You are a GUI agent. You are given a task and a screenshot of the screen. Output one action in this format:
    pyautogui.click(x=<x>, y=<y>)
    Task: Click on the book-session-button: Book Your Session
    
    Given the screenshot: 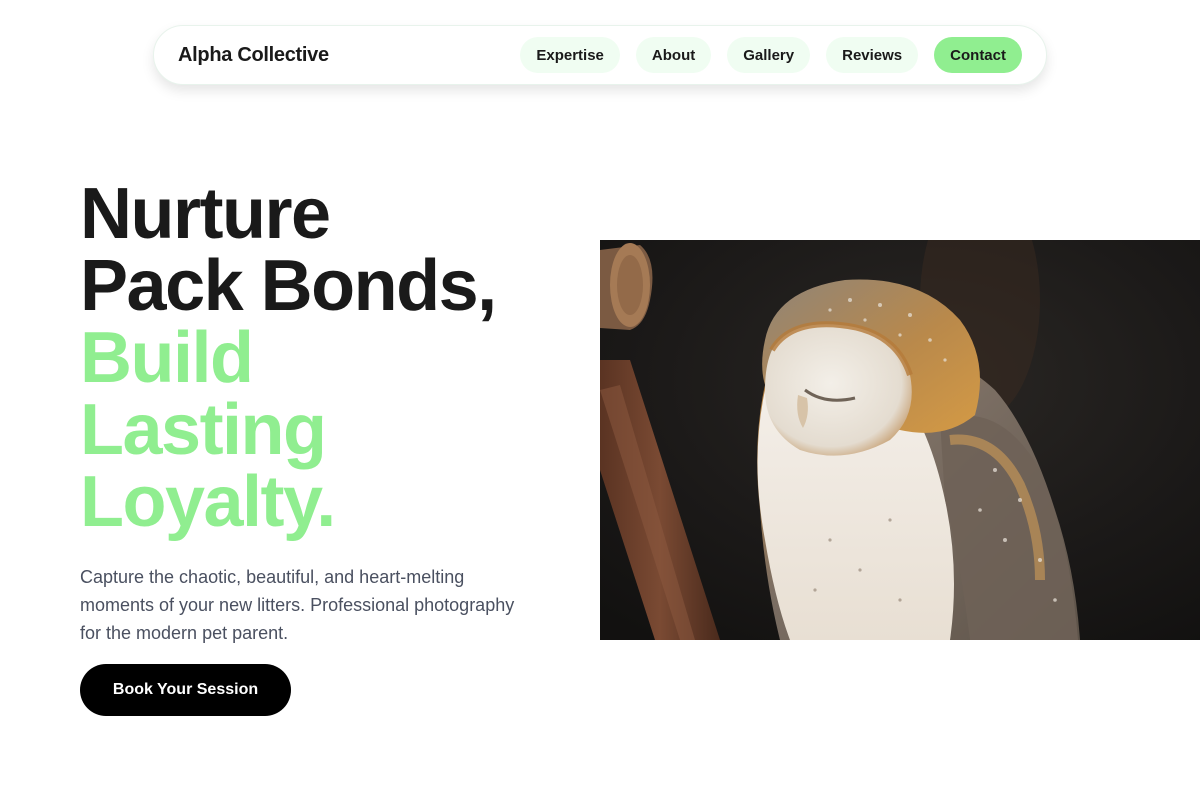 What is the action you would take?
    pyautogui.click(x=185, y=690)
    